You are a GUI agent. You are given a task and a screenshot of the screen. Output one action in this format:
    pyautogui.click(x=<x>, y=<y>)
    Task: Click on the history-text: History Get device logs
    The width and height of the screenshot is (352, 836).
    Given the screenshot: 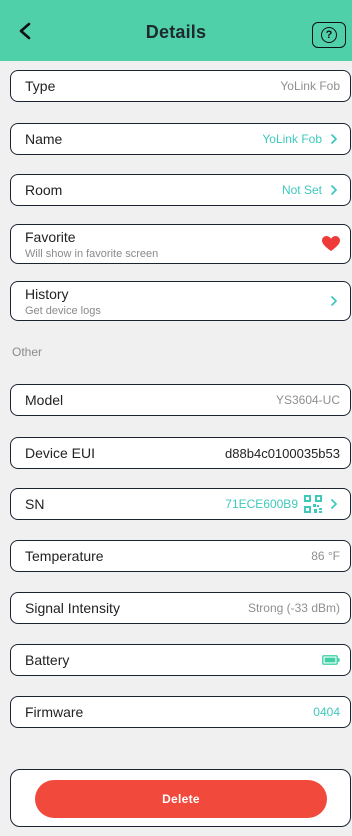 What is the action you would take?
    pyautogui.click(x=63, y=301)
    